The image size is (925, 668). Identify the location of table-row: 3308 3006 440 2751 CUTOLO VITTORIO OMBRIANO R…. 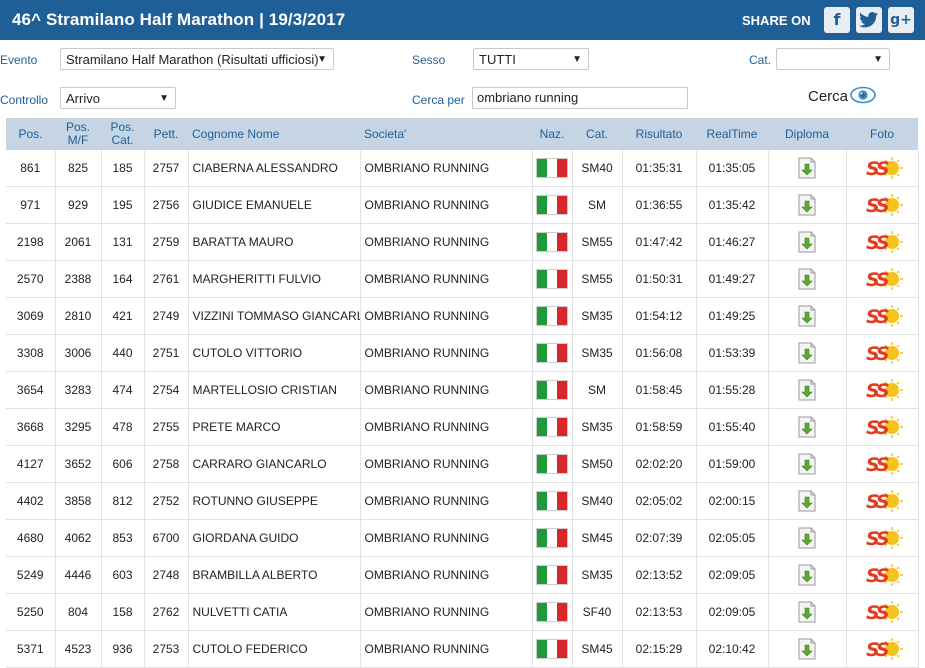
(462, 353).